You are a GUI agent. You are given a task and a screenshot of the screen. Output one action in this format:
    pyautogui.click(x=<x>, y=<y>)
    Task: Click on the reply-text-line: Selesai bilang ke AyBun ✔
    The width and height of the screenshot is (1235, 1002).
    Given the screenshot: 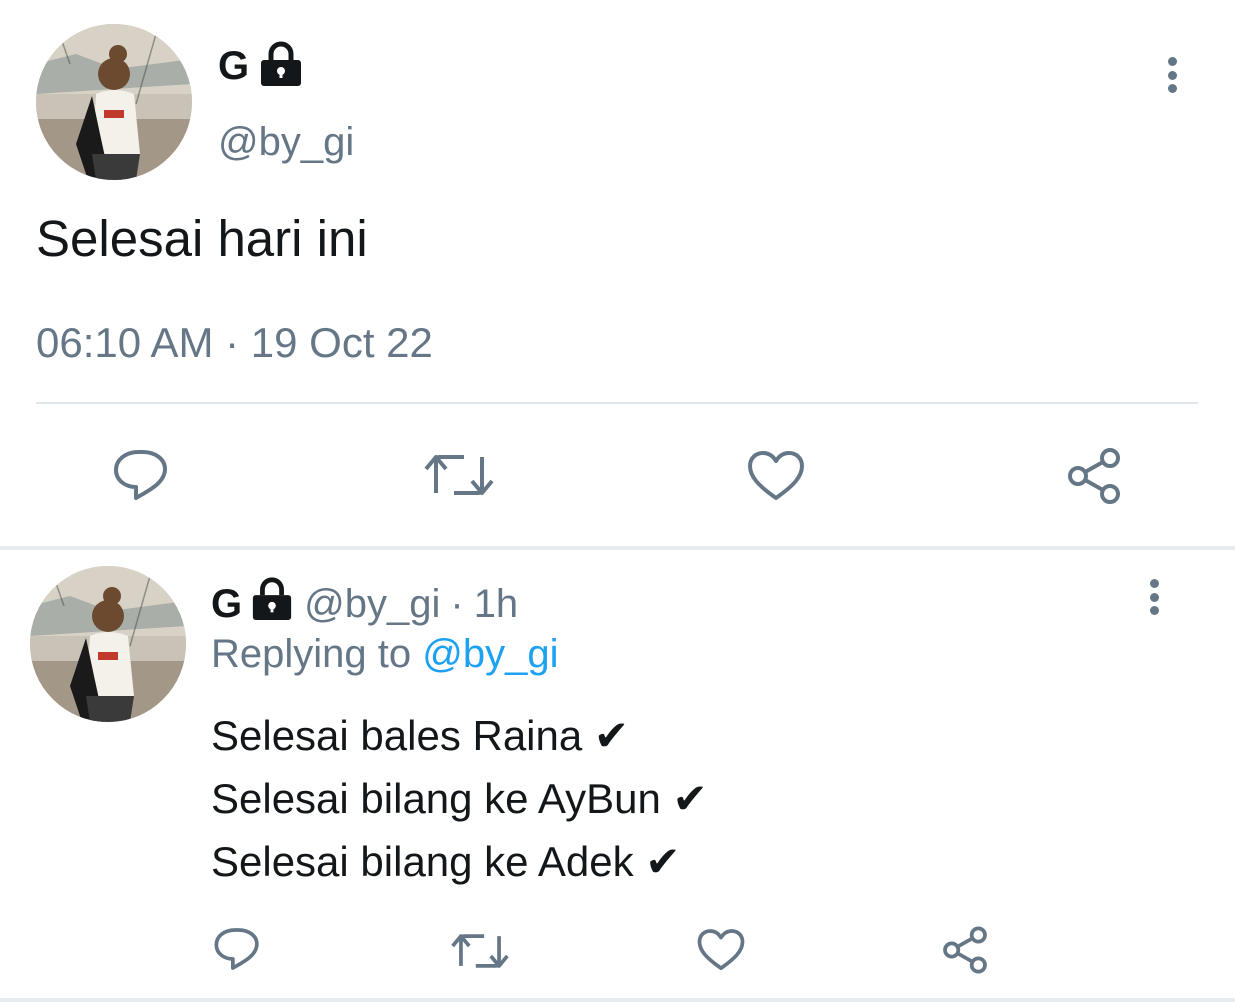 What is the action you would take?
    pyautogui.click(x=459, y=798)
    